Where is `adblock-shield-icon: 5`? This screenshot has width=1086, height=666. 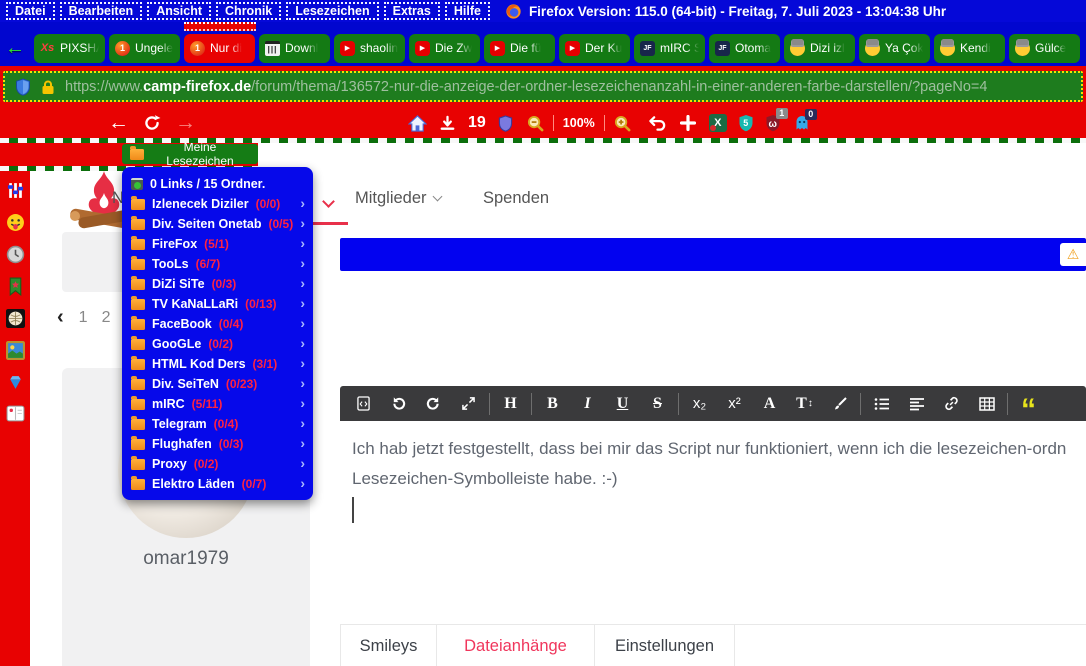
adblock-shield-icon: 5 is located at coordinates (746, 123).